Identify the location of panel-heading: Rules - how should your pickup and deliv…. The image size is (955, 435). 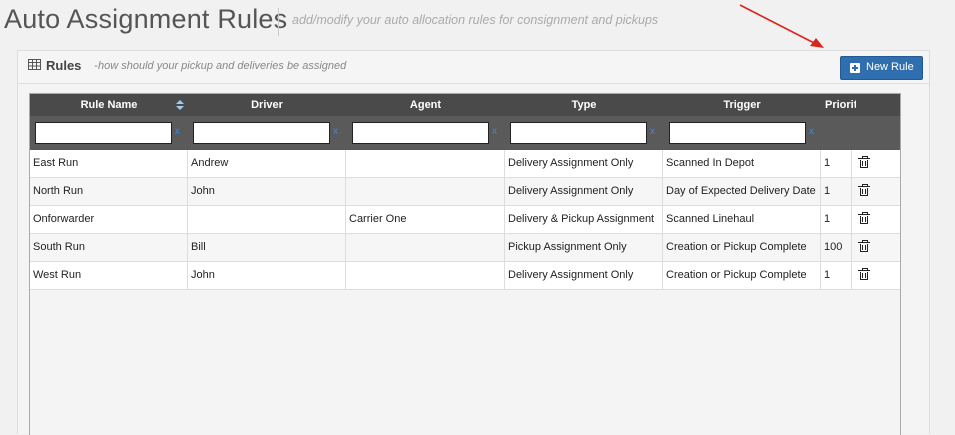
(473, 67).